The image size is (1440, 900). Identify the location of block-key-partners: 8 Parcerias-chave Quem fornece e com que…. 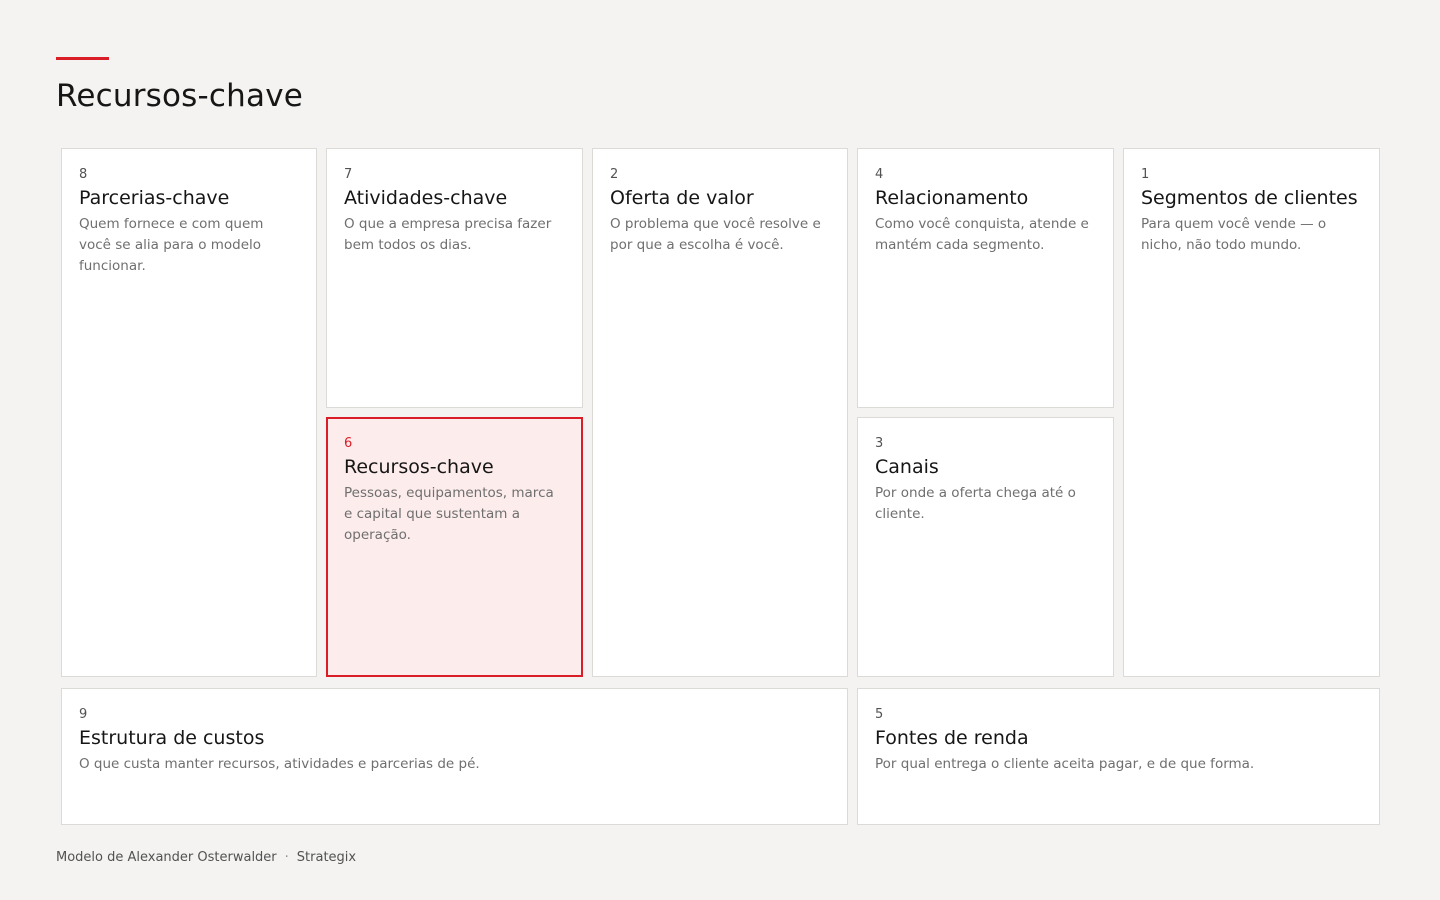
(189, 412).